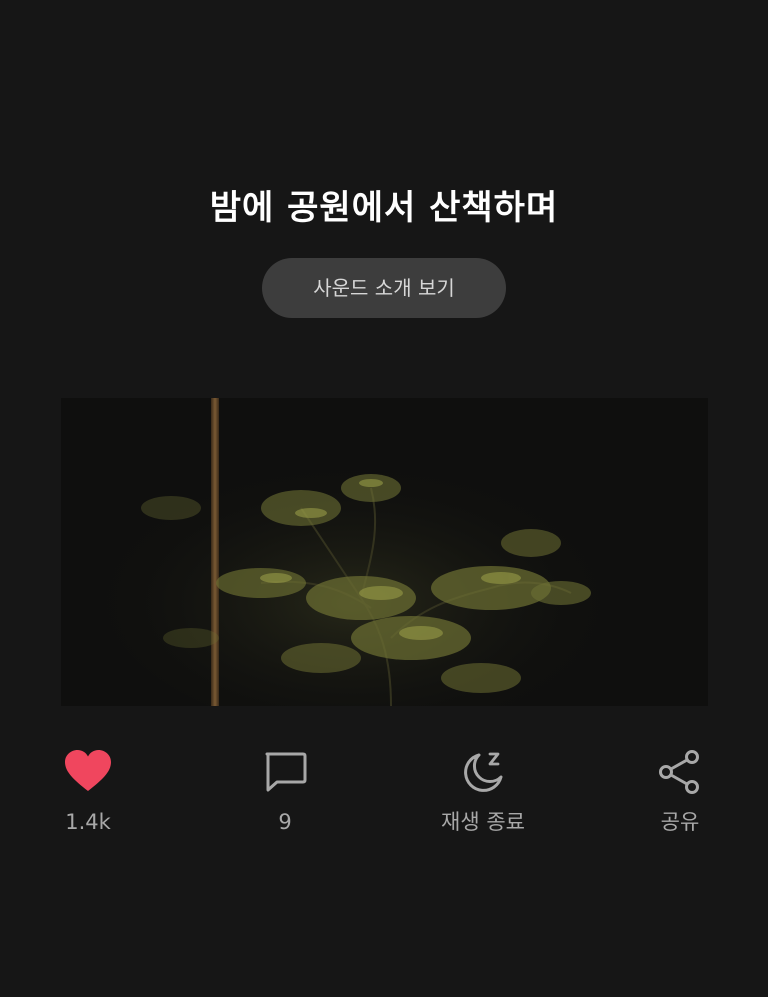  I want to click on share-label: 공유, so click(680, 822).